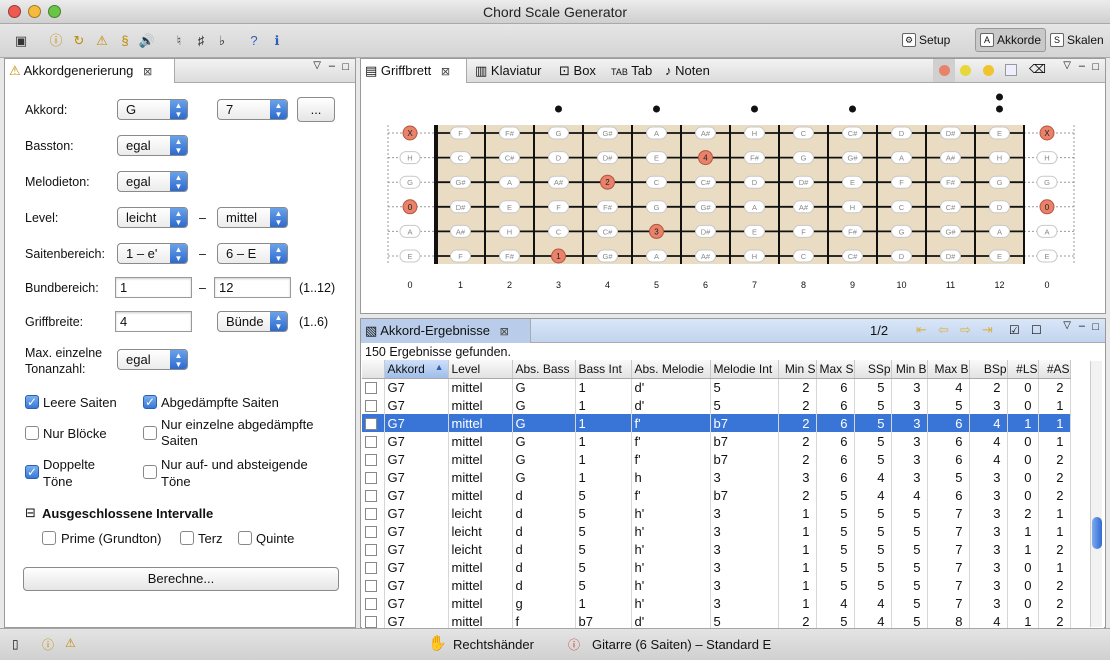 The height and width of the screenshot is (660, 1110). What do you see at coordinates (926, 40) in the screenshot?
I see `perspective-setup: ⚙ Setup` at bounding box center [926, 40].